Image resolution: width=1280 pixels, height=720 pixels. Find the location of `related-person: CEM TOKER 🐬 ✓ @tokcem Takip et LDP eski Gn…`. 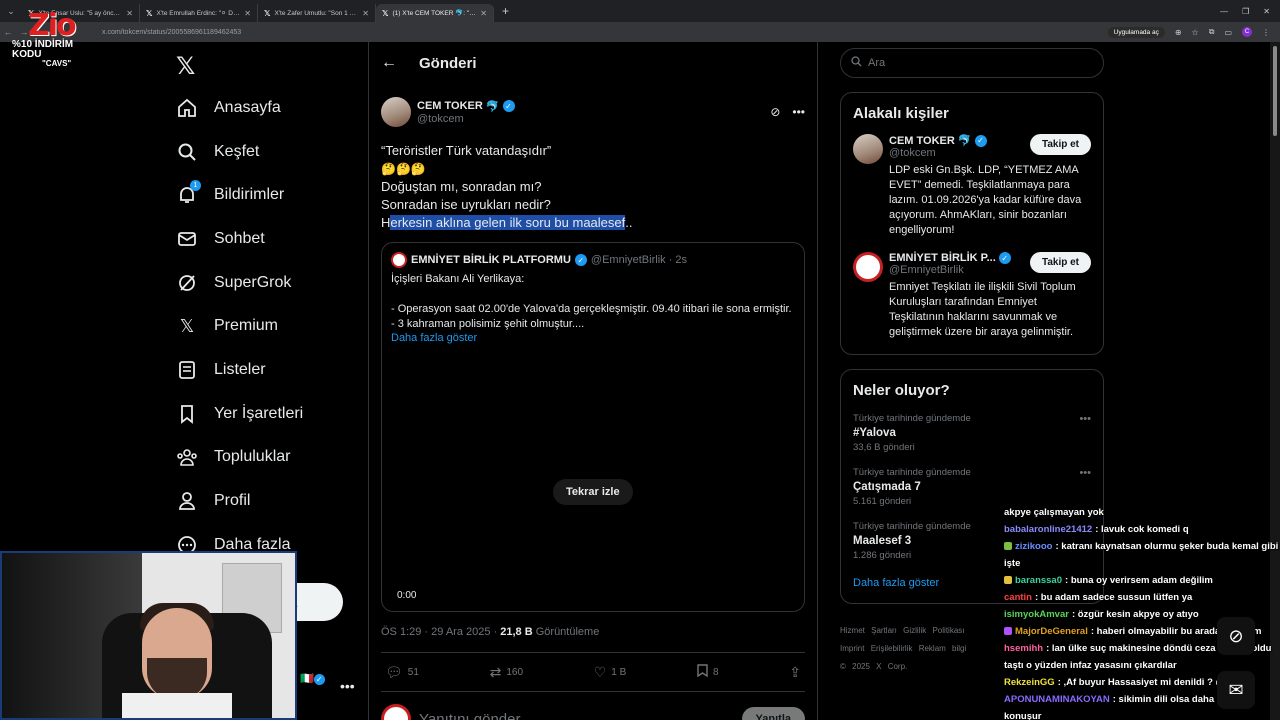

related-person: CEM TOKER 🐬 ✓ @tokcem Takip et LDP eski Gn… is located at coordinates (972, 186).